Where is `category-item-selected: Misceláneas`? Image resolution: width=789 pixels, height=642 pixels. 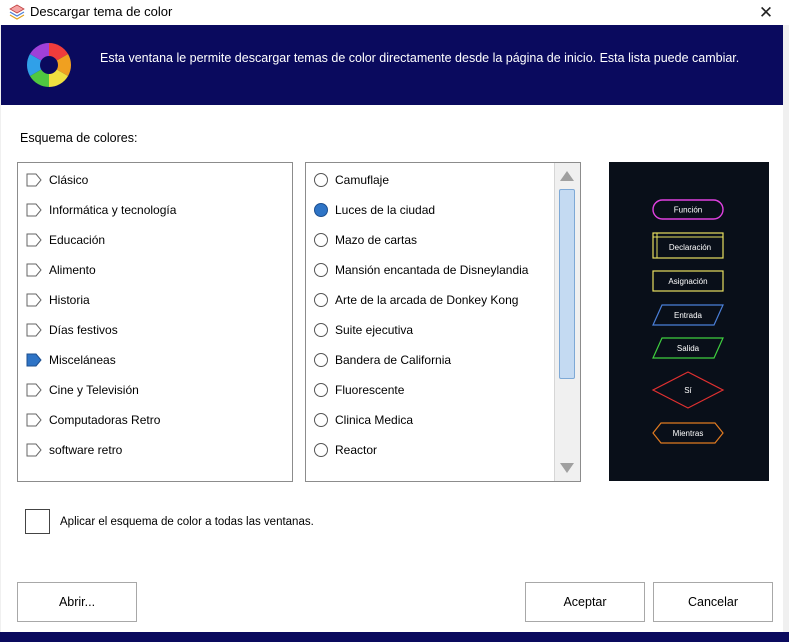 category-item-selected: Misceláneas is located at coordinates (67, 360).